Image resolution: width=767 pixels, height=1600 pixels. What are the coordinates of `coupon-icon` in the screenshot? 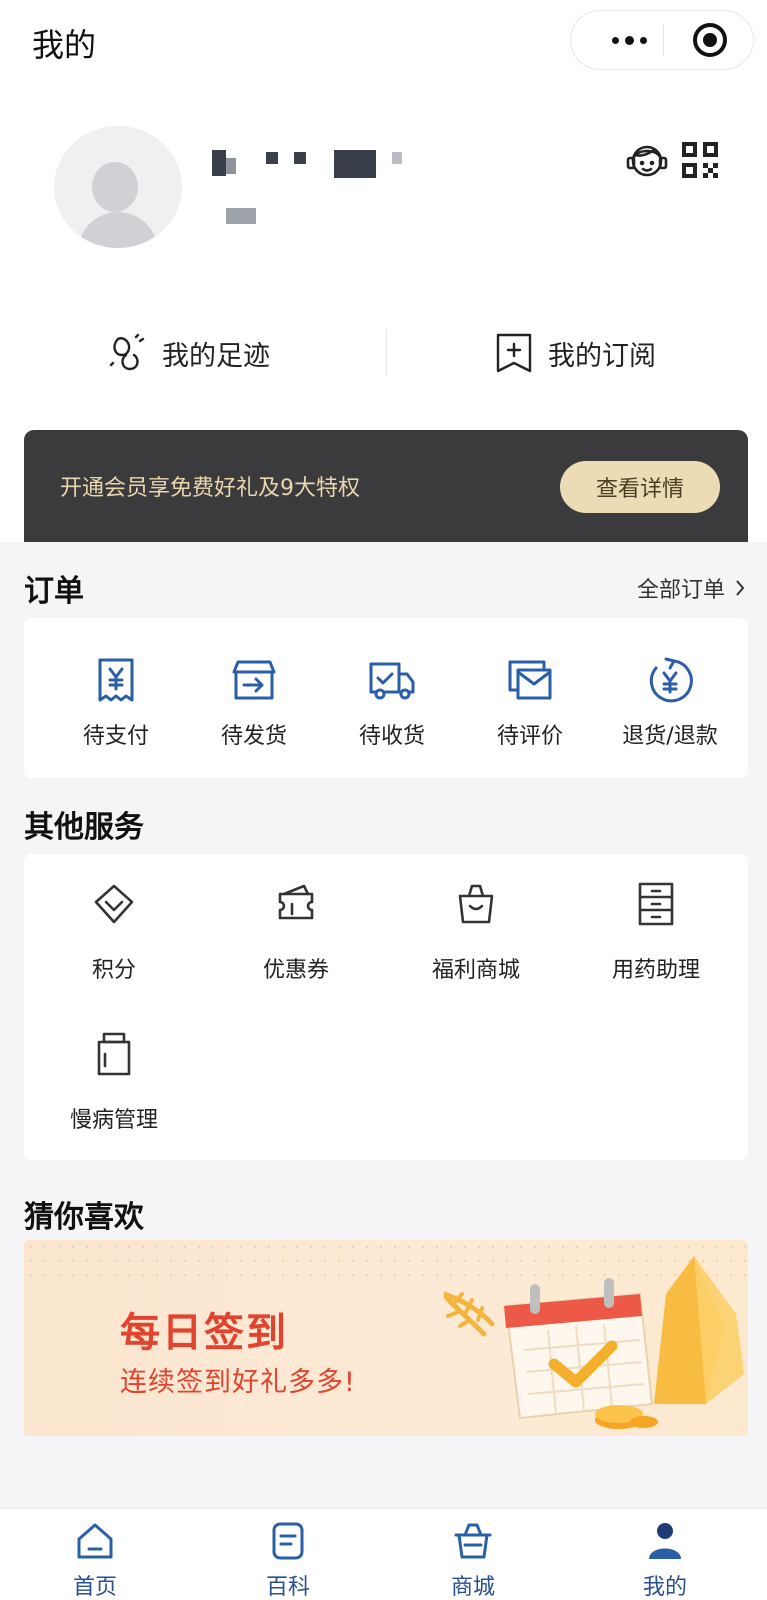 It's located at (296, 902).